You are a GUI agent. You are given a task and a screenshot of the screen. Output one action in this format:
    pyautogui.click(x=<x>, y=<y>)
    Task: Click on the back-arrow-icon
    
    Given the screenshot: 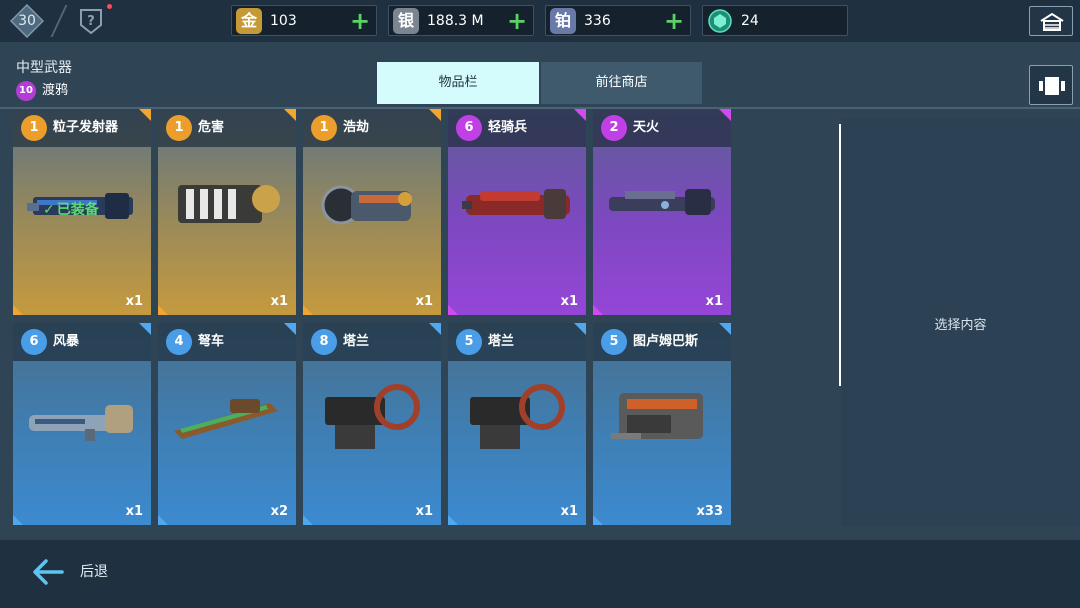 What is the action you would take?
    pyautogui.click(x=48, y=572)
    